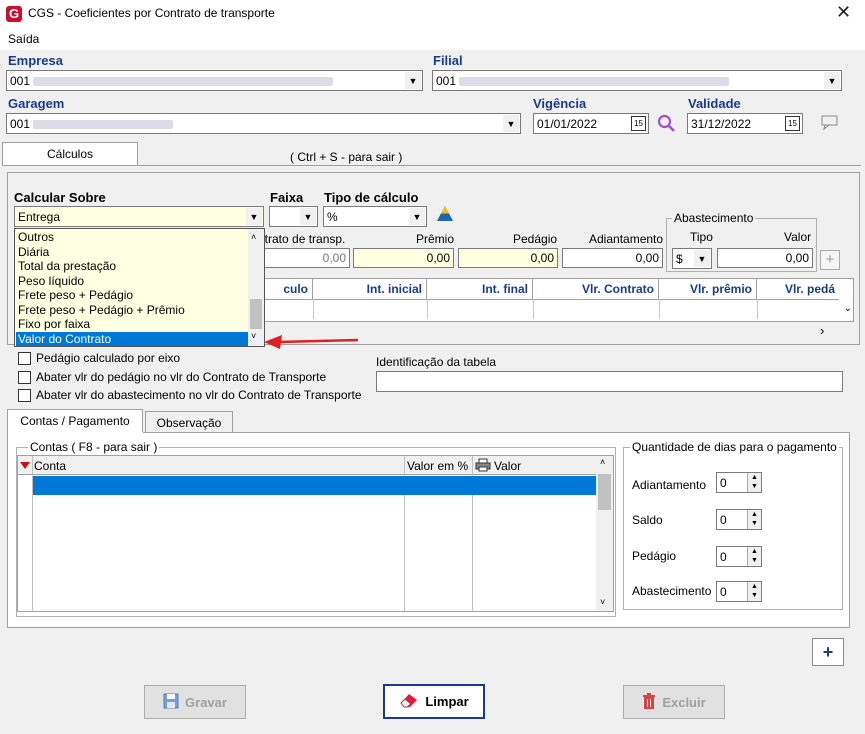 The height and width of the screenshot is (734, 865). What do you see at coordinates (828, 652) in the screenshot?
I see `add-conta-button: +` at bounding box center [828, 652].